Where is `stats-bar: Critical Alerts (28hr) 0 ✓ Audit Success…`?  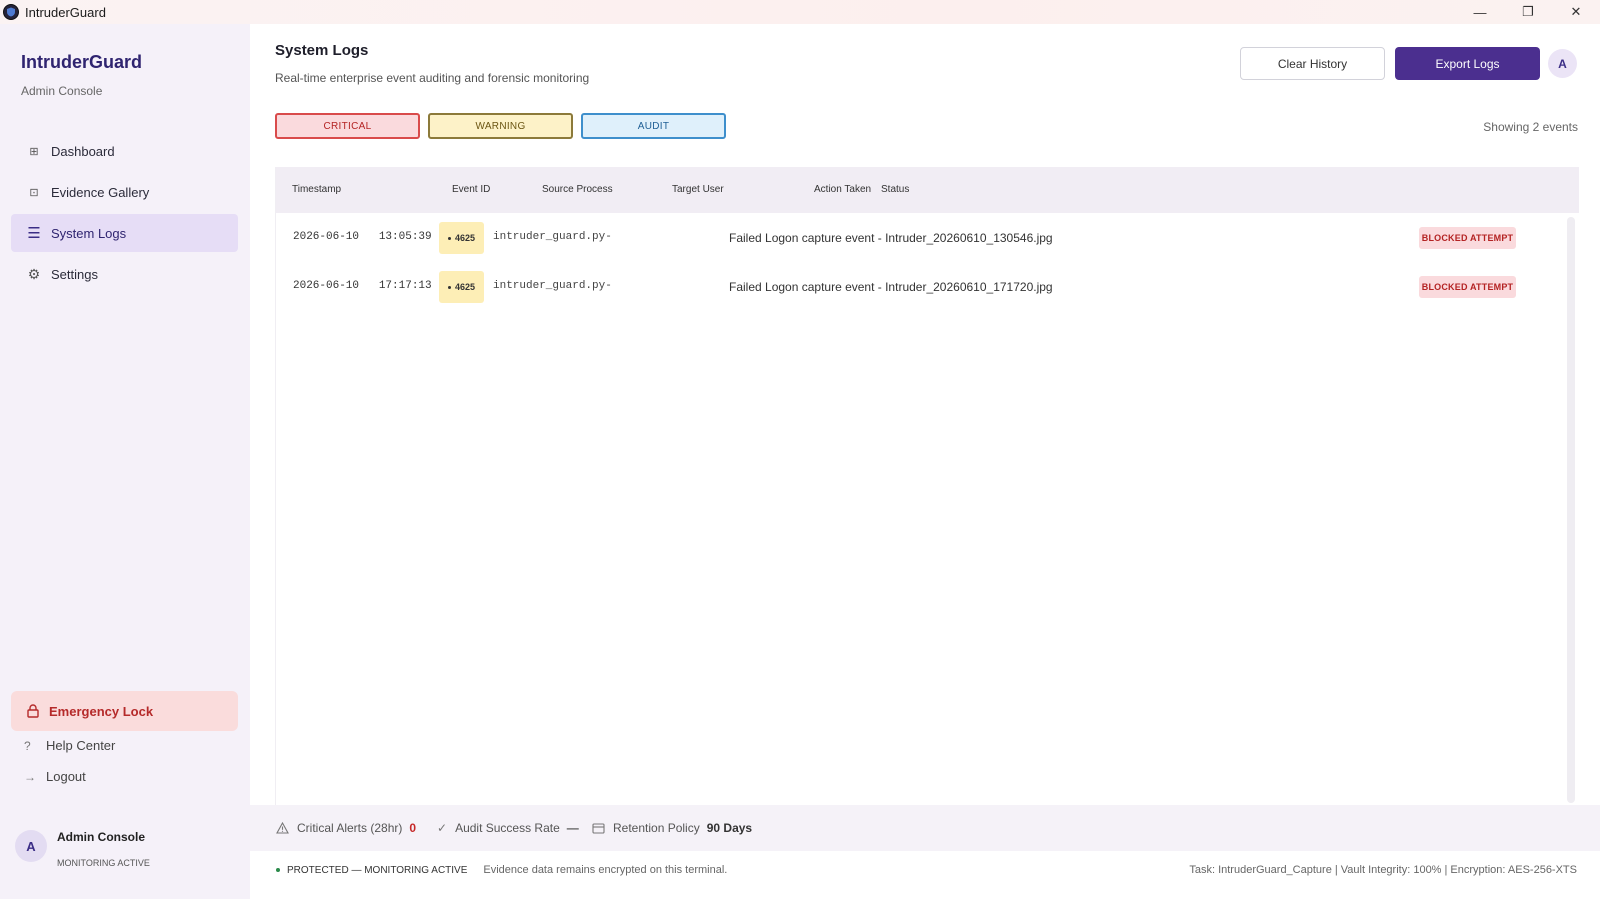 stats-bar: Critical Alerts (28hr) 0 ✓ Audit Success… is located at coordinates (925, 828).